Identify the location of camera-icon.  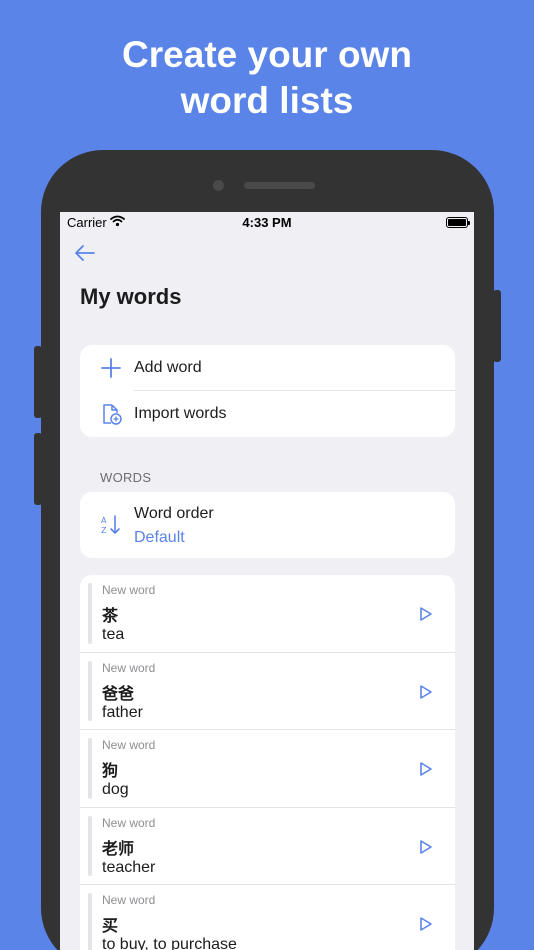
(218, 185).